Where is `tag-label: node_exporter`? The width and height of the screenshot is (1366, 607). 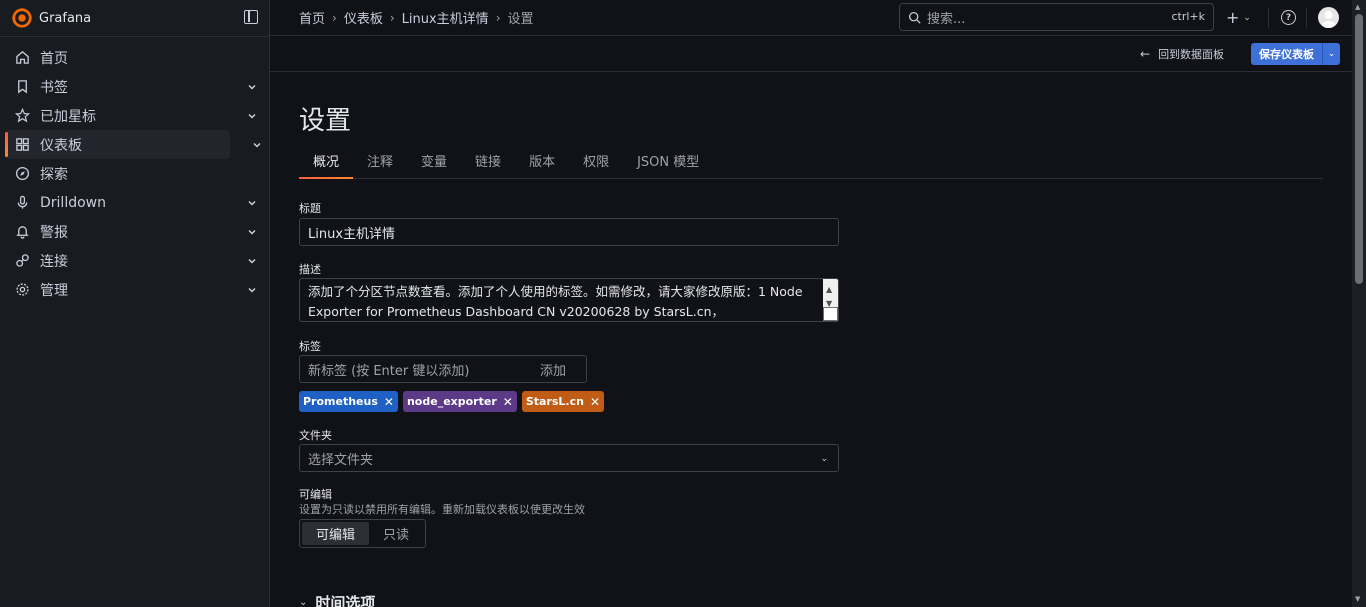 tag-label: node_exporter is located at coordinates (451, 401).